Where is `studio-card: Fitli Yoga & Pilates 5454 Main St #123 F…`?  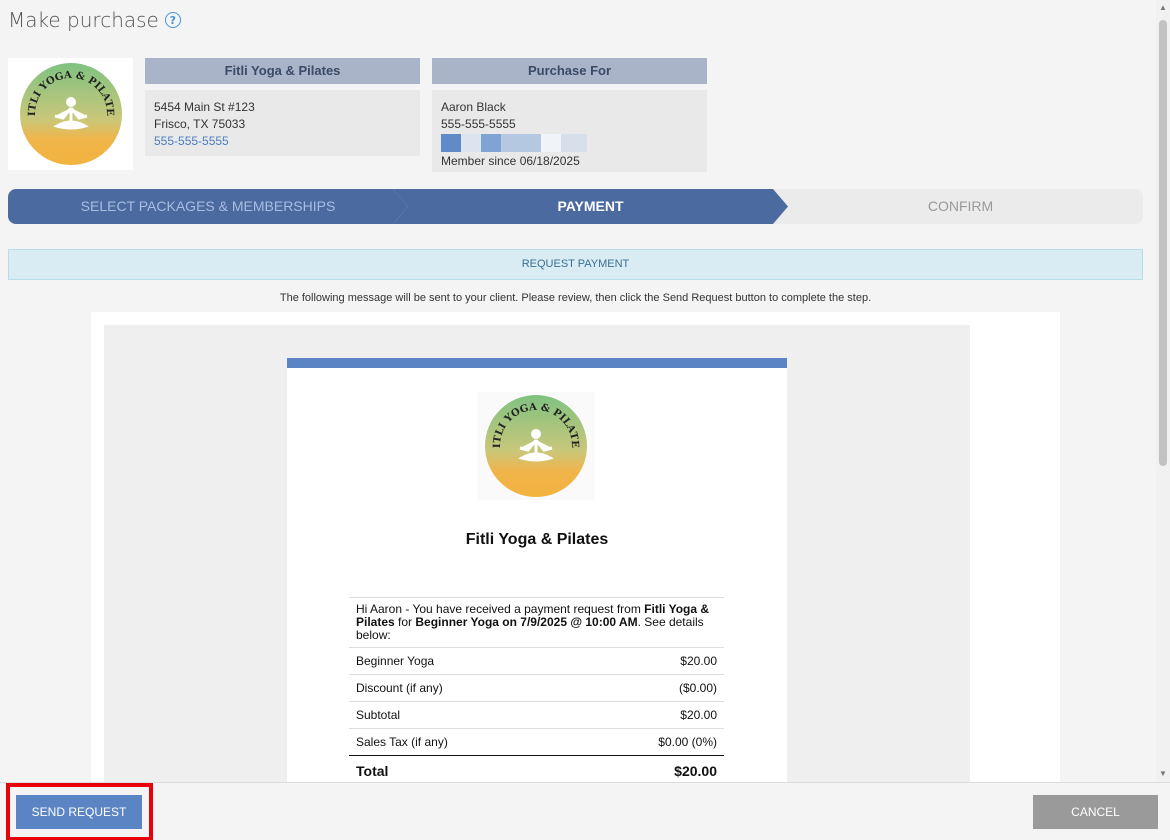
studio-card: Fitli Yoga & Pilates 5454 Main St #123 F… is located at coordinates (282, 107).